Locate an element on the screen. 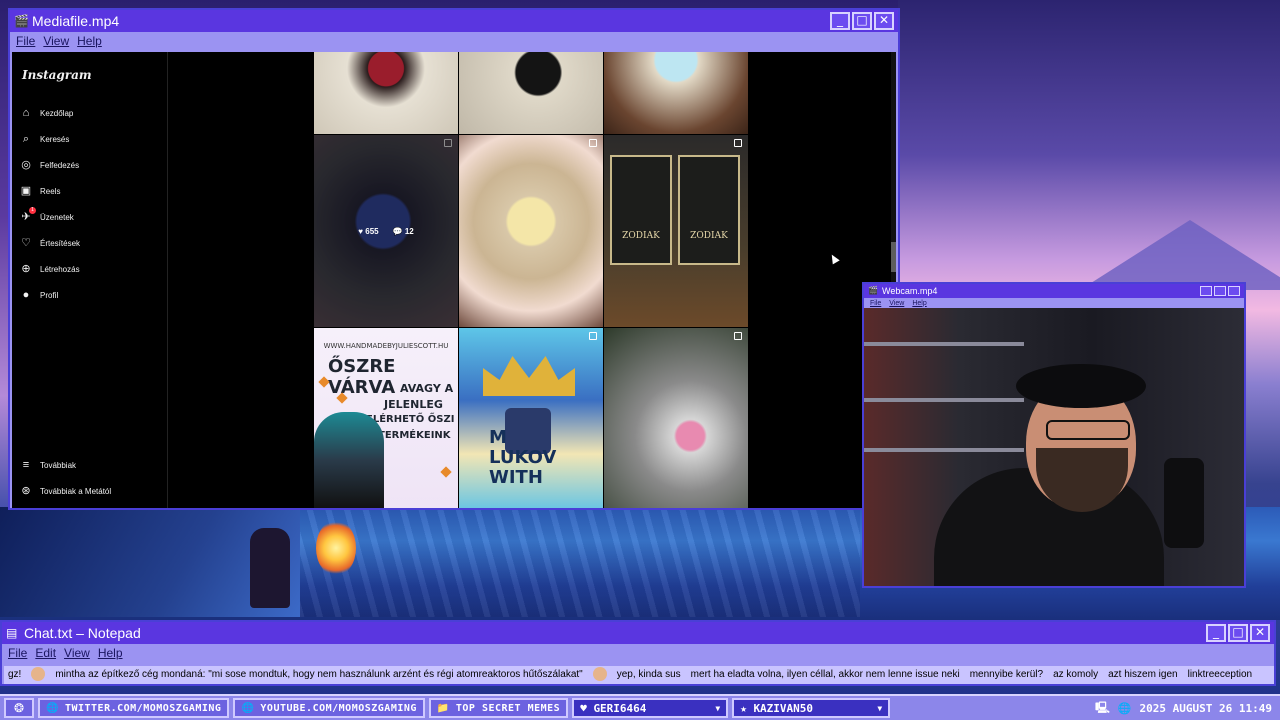 The image size is (1280, 720). zodiac-box: ZODIAK is located at coordinates (709, 210).